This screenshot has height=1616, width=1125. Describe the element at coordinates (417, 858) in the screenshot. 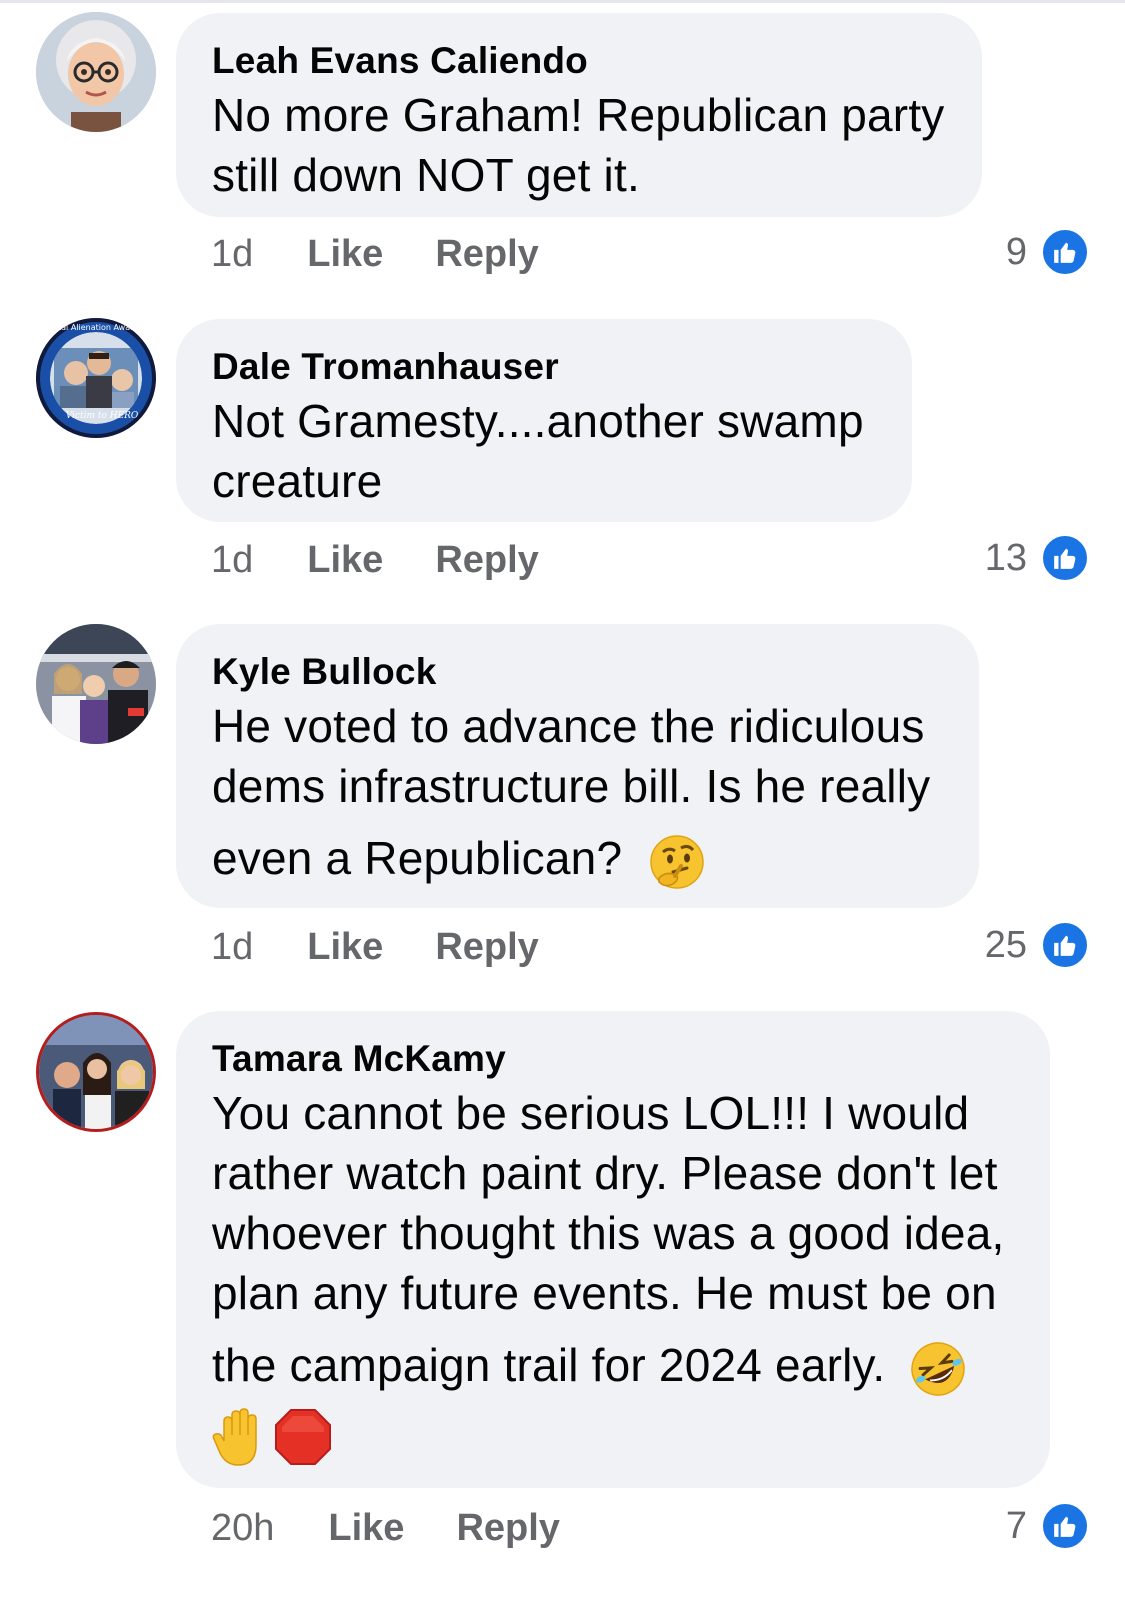

I see `comment-text-line: even a Republican?` at that location.